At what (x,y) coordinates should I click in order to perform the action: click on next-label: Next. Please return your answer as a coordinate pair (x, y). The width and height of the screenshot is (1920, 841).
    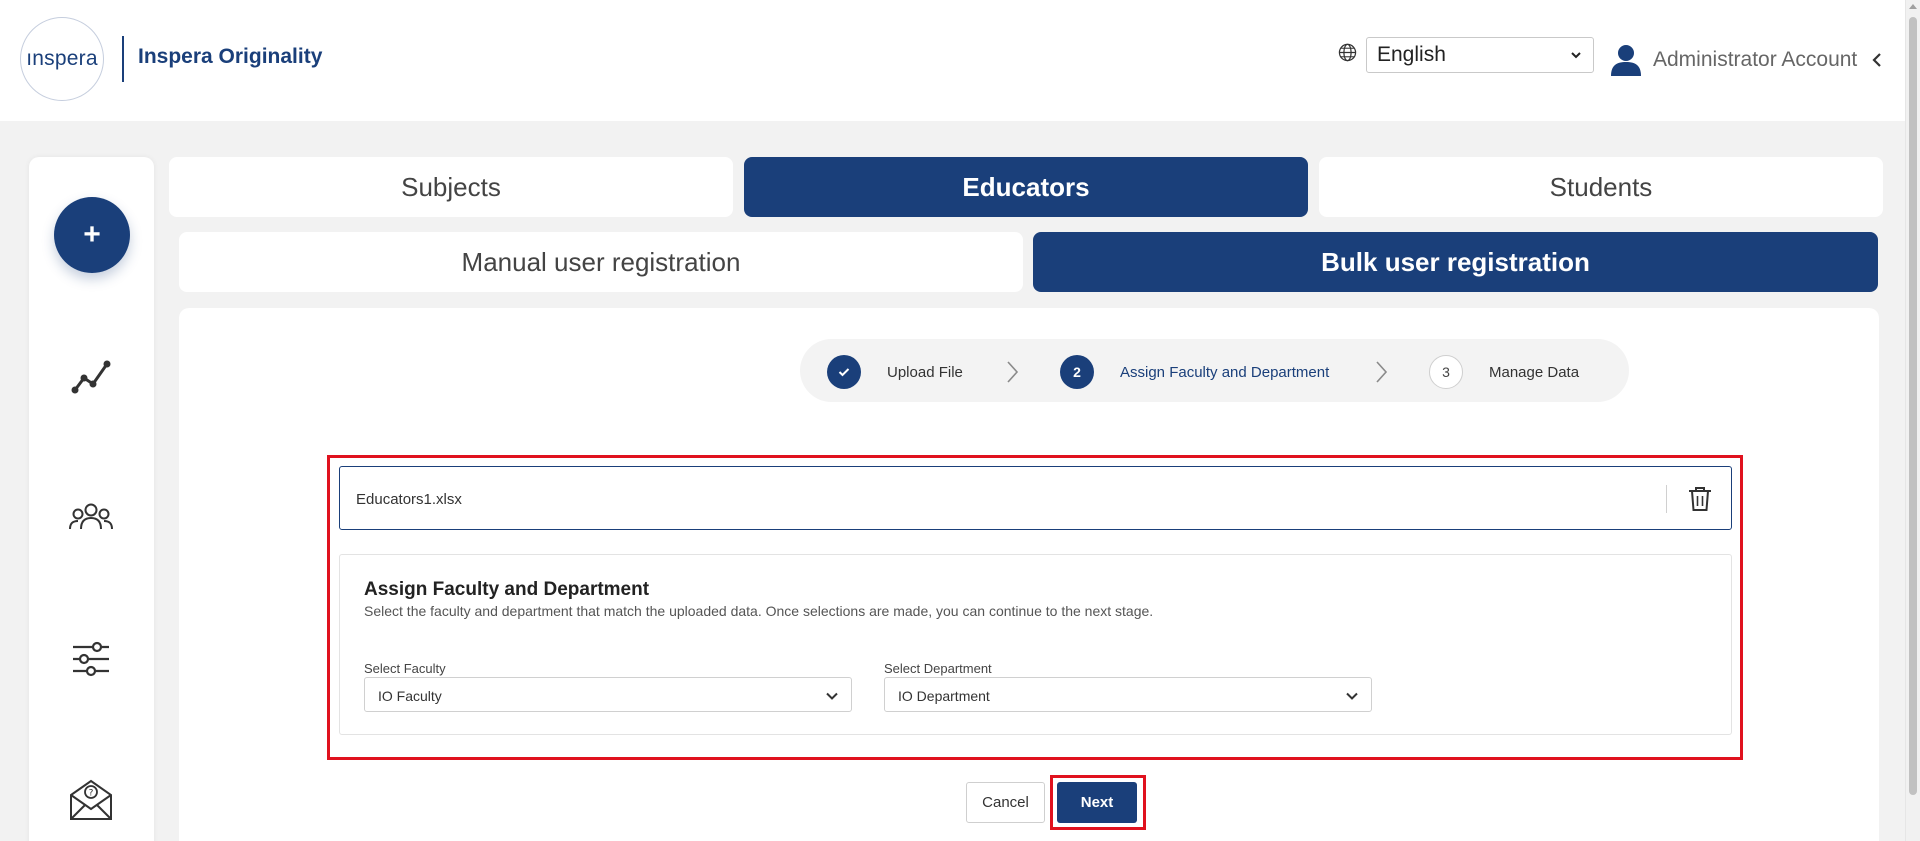
    Looking at the image, I should click on (1097, 802).